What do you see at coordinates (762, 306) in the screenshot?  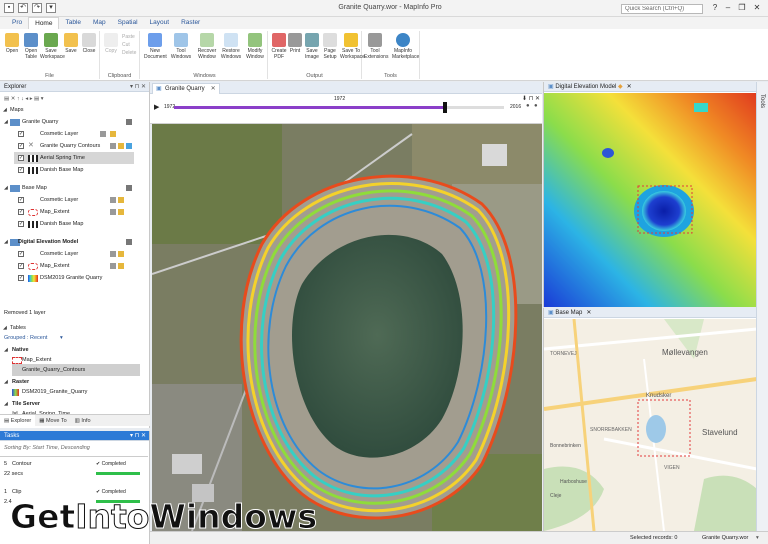 I see `tools-side-tab: Tools` at bounding box center [762, 306].